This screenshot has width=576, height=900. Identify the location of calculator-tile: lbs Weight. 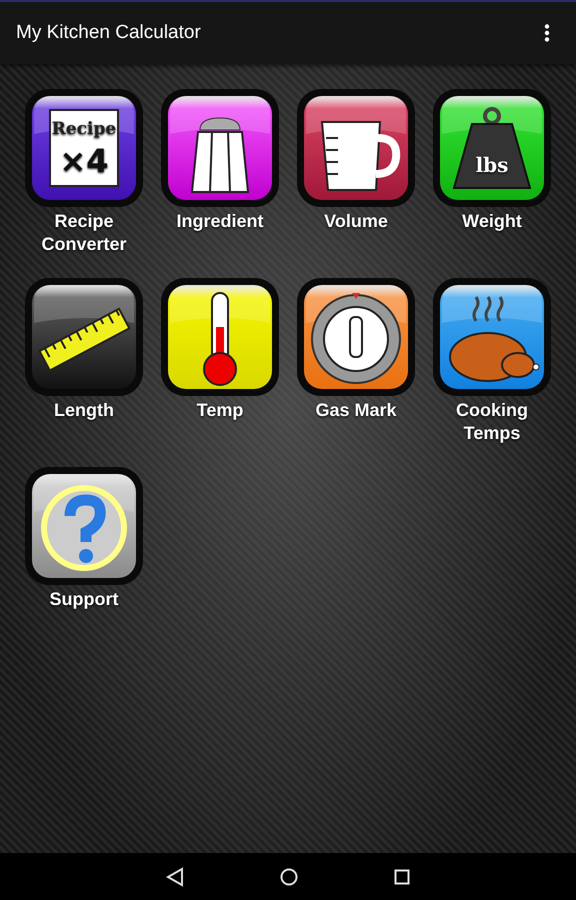
(492, 160).